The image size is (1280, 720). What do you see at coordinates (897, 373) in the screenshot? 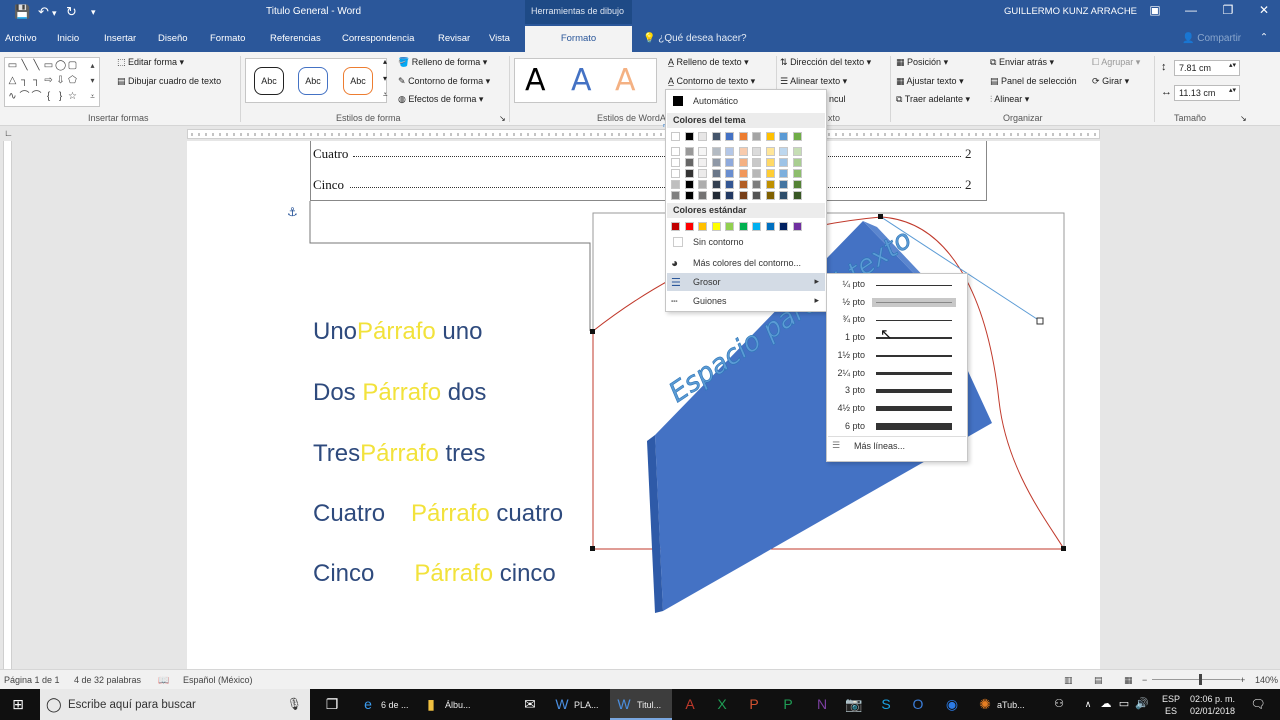
I see `weight-option: 2¼ pto` at bounding box center [897, 373].